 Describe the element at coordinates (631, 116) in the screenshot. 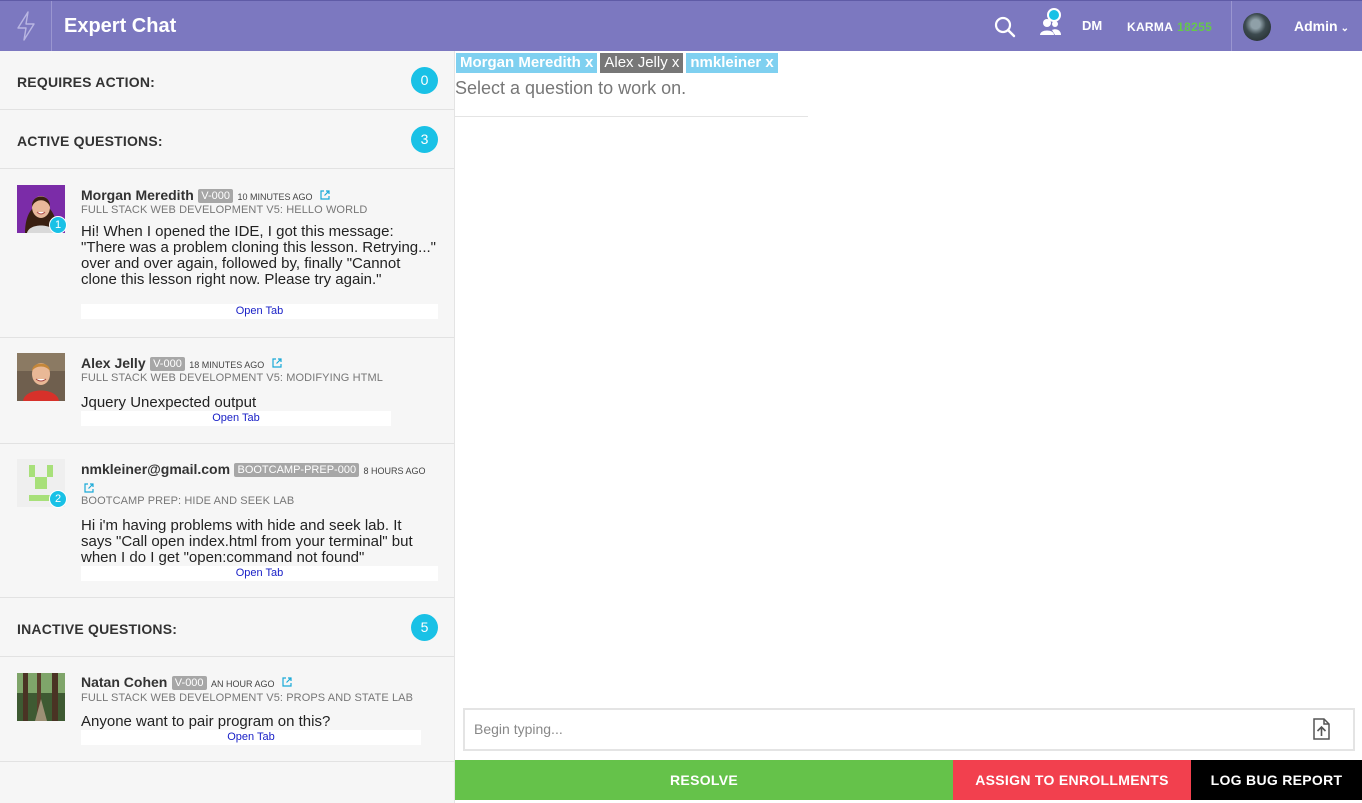

I see `divider` at that location.